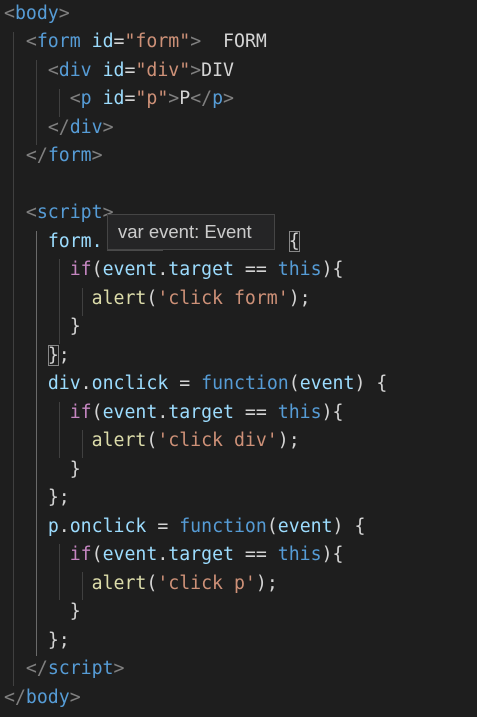 The image size is (477, 717). Describe the element at coordinates (234, 41) in the screenshot. I see `text-content: FORM` at that location.